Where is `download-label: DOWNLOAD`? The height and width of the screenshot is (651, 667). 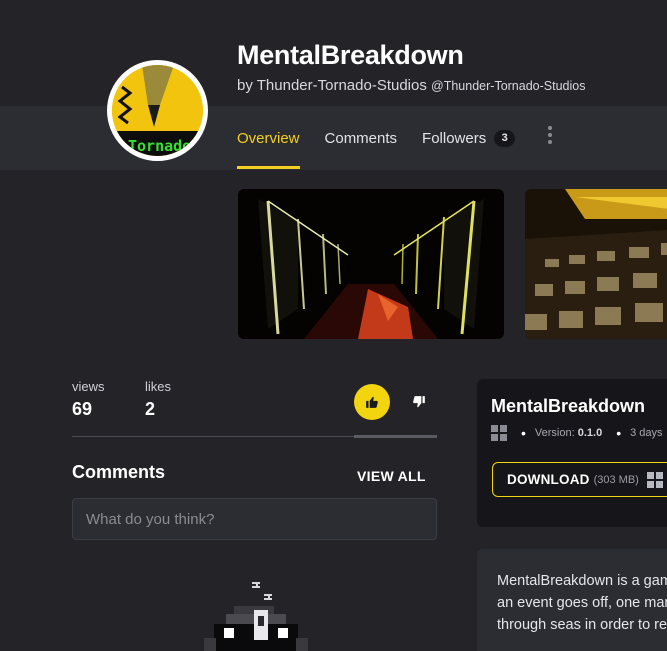
download-label: DOWNLOAD is located at coordinates (548, 479).